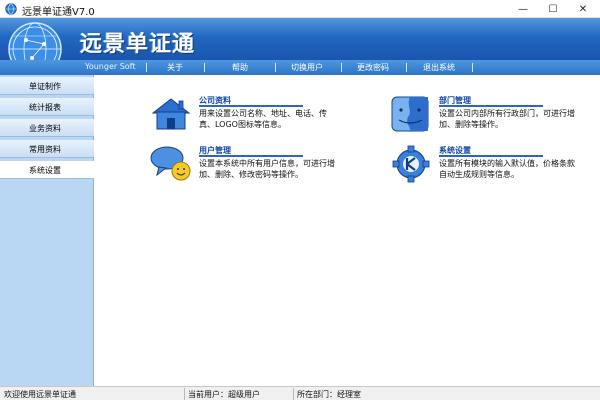  What do you see at coordinates (410, 114) in the screenshot?
I see `mac-finder-icon` at bounding box center [410, 114].